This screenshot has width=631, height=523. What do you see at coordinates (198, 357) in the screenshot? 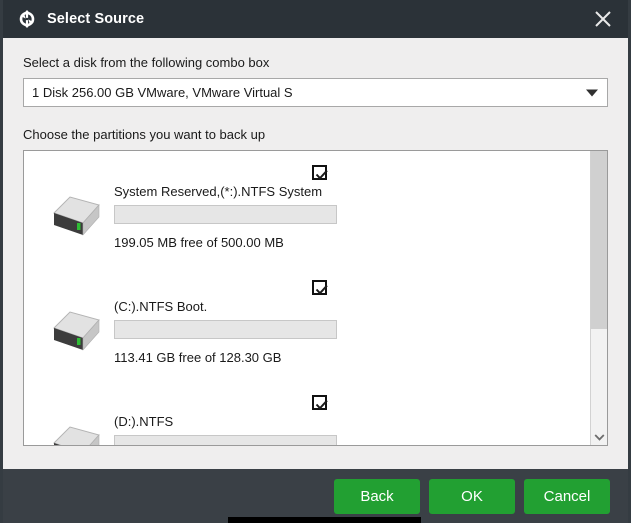
I see `partition-free-space: 113.41 GB free of 128.30 GB` at bounding box center [198, 357].